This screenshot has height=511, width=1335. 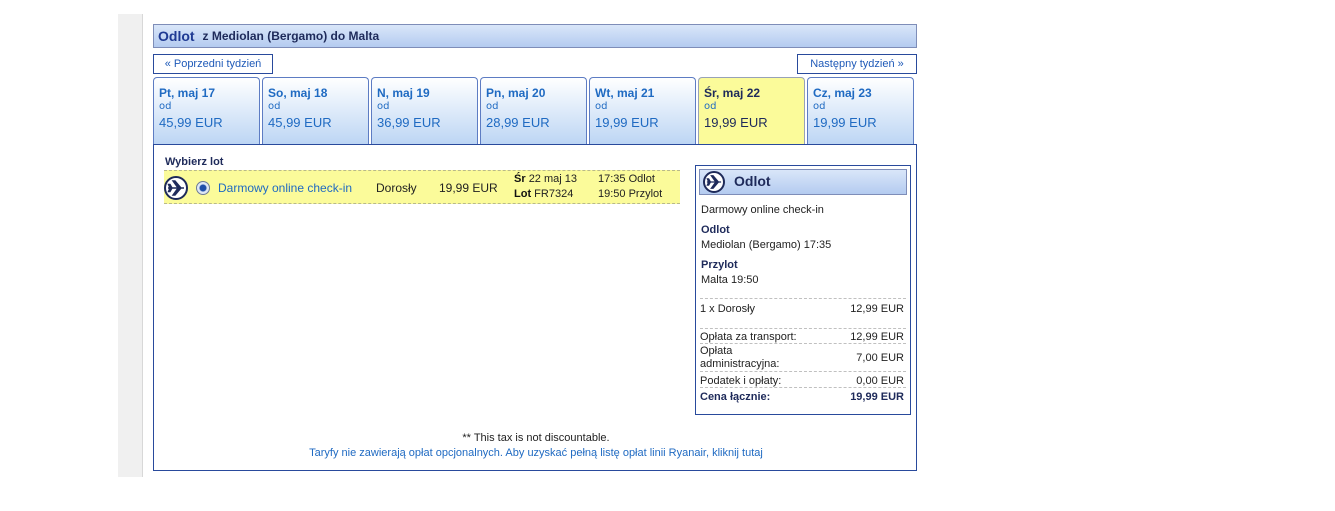 I want to click on summary-line-transport: Opłata za transport: 12,99 EUR, so click(x=803, y=336).